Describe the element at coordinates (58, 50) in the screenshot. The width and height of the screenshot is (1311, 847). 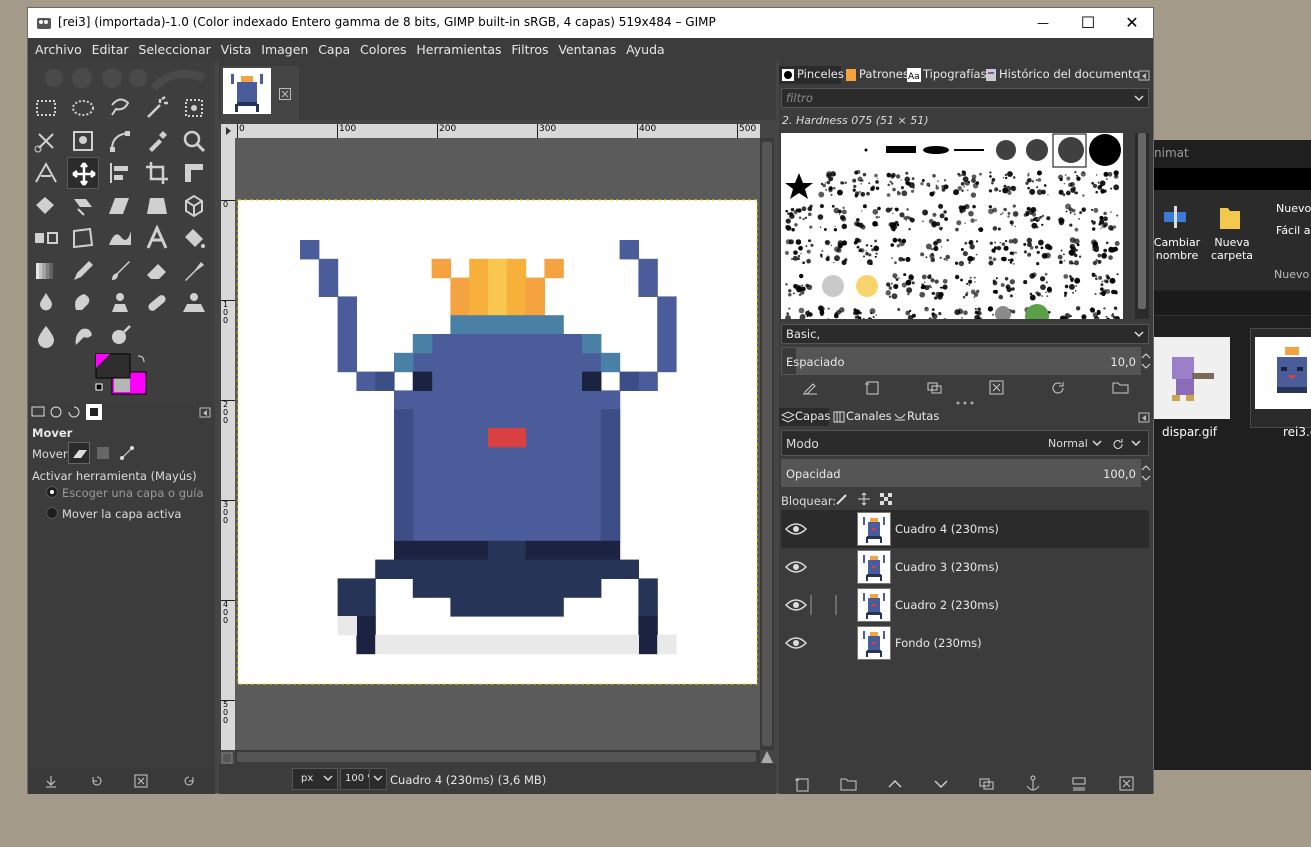
I see `menu-archivo: Archivo` at that location.